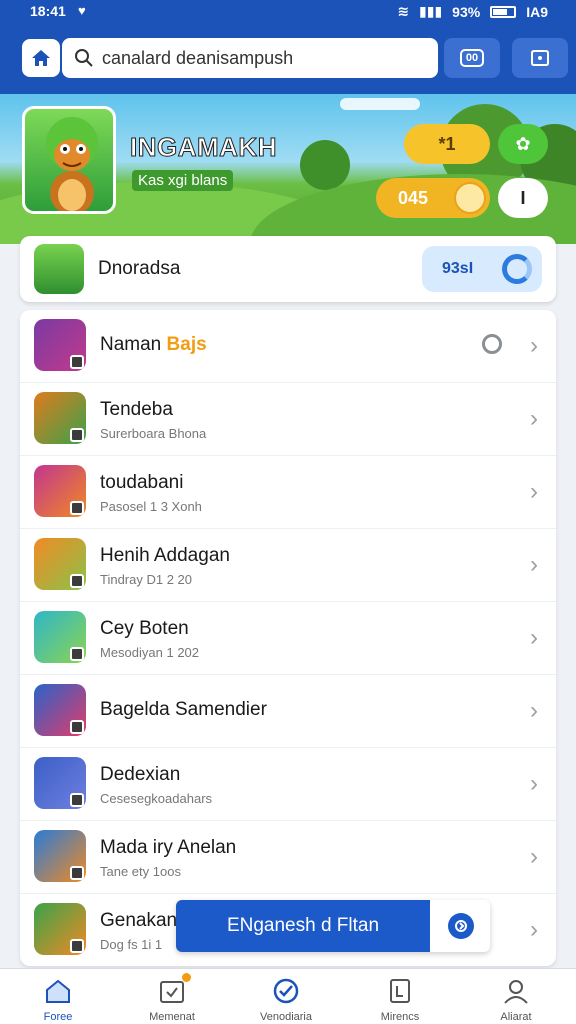  I want to click on nav-venodiaria: Venodiaria, so click(286, 996).